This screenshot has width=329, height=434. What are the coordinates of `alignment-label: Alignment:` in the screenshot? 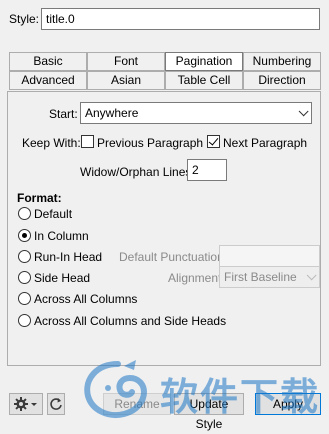 It's located at (196, 278).